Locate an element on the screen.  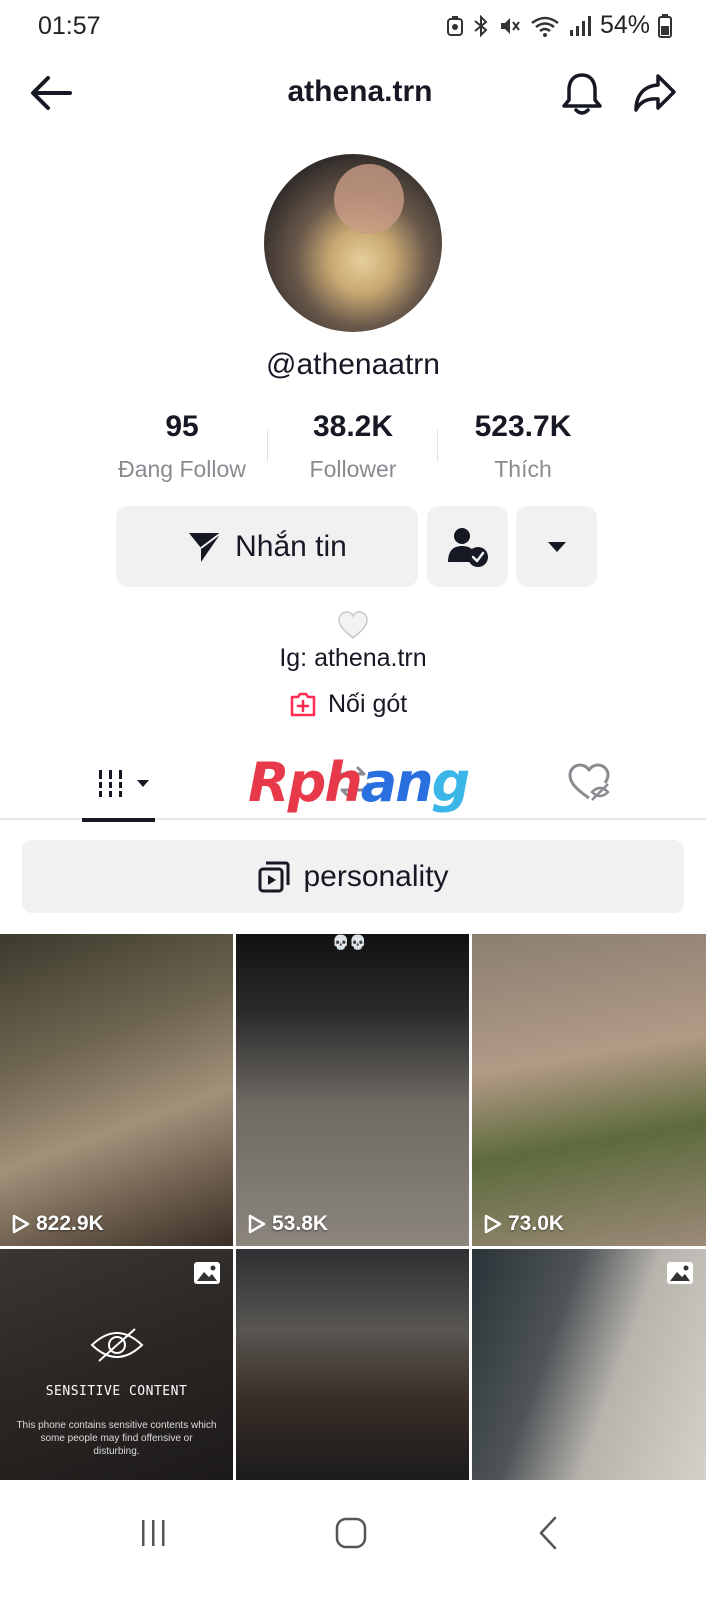
status-bar: 01:57 54% is located at coordinates (360, 26).